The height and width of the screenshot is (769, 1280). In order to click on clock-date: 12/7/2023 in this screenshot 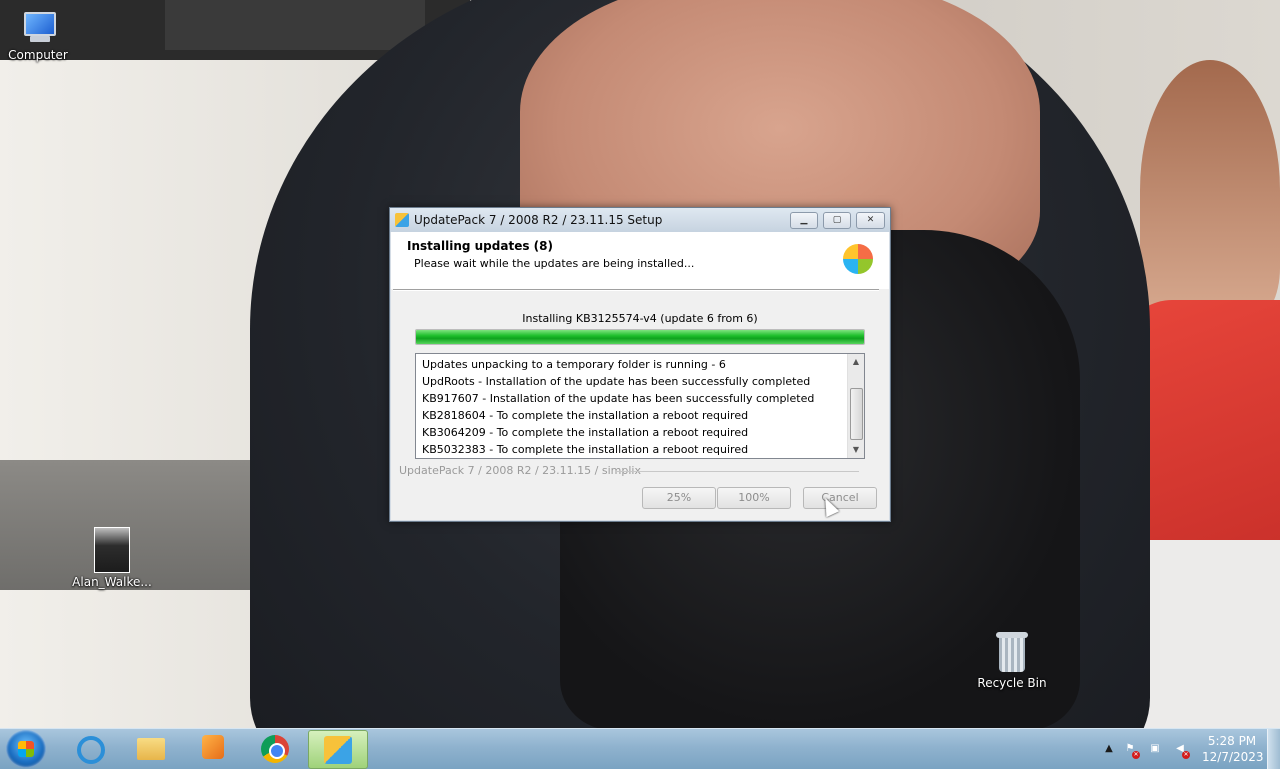, I will do `click(1233, 757)`.